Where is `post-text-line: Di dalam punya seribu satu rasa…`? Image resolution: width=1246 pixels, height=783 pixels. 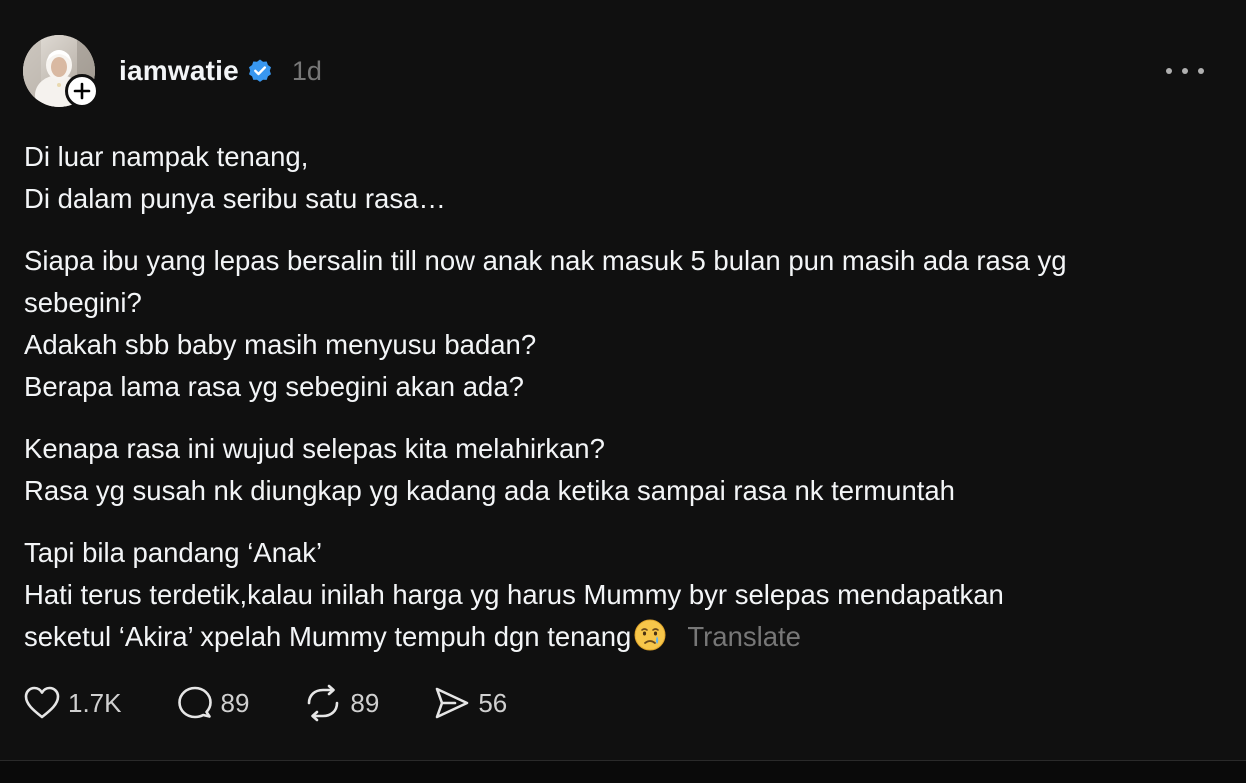
post-text-line: Di dalam punya seribu satu rasa… is located at coordinates (235, 198).